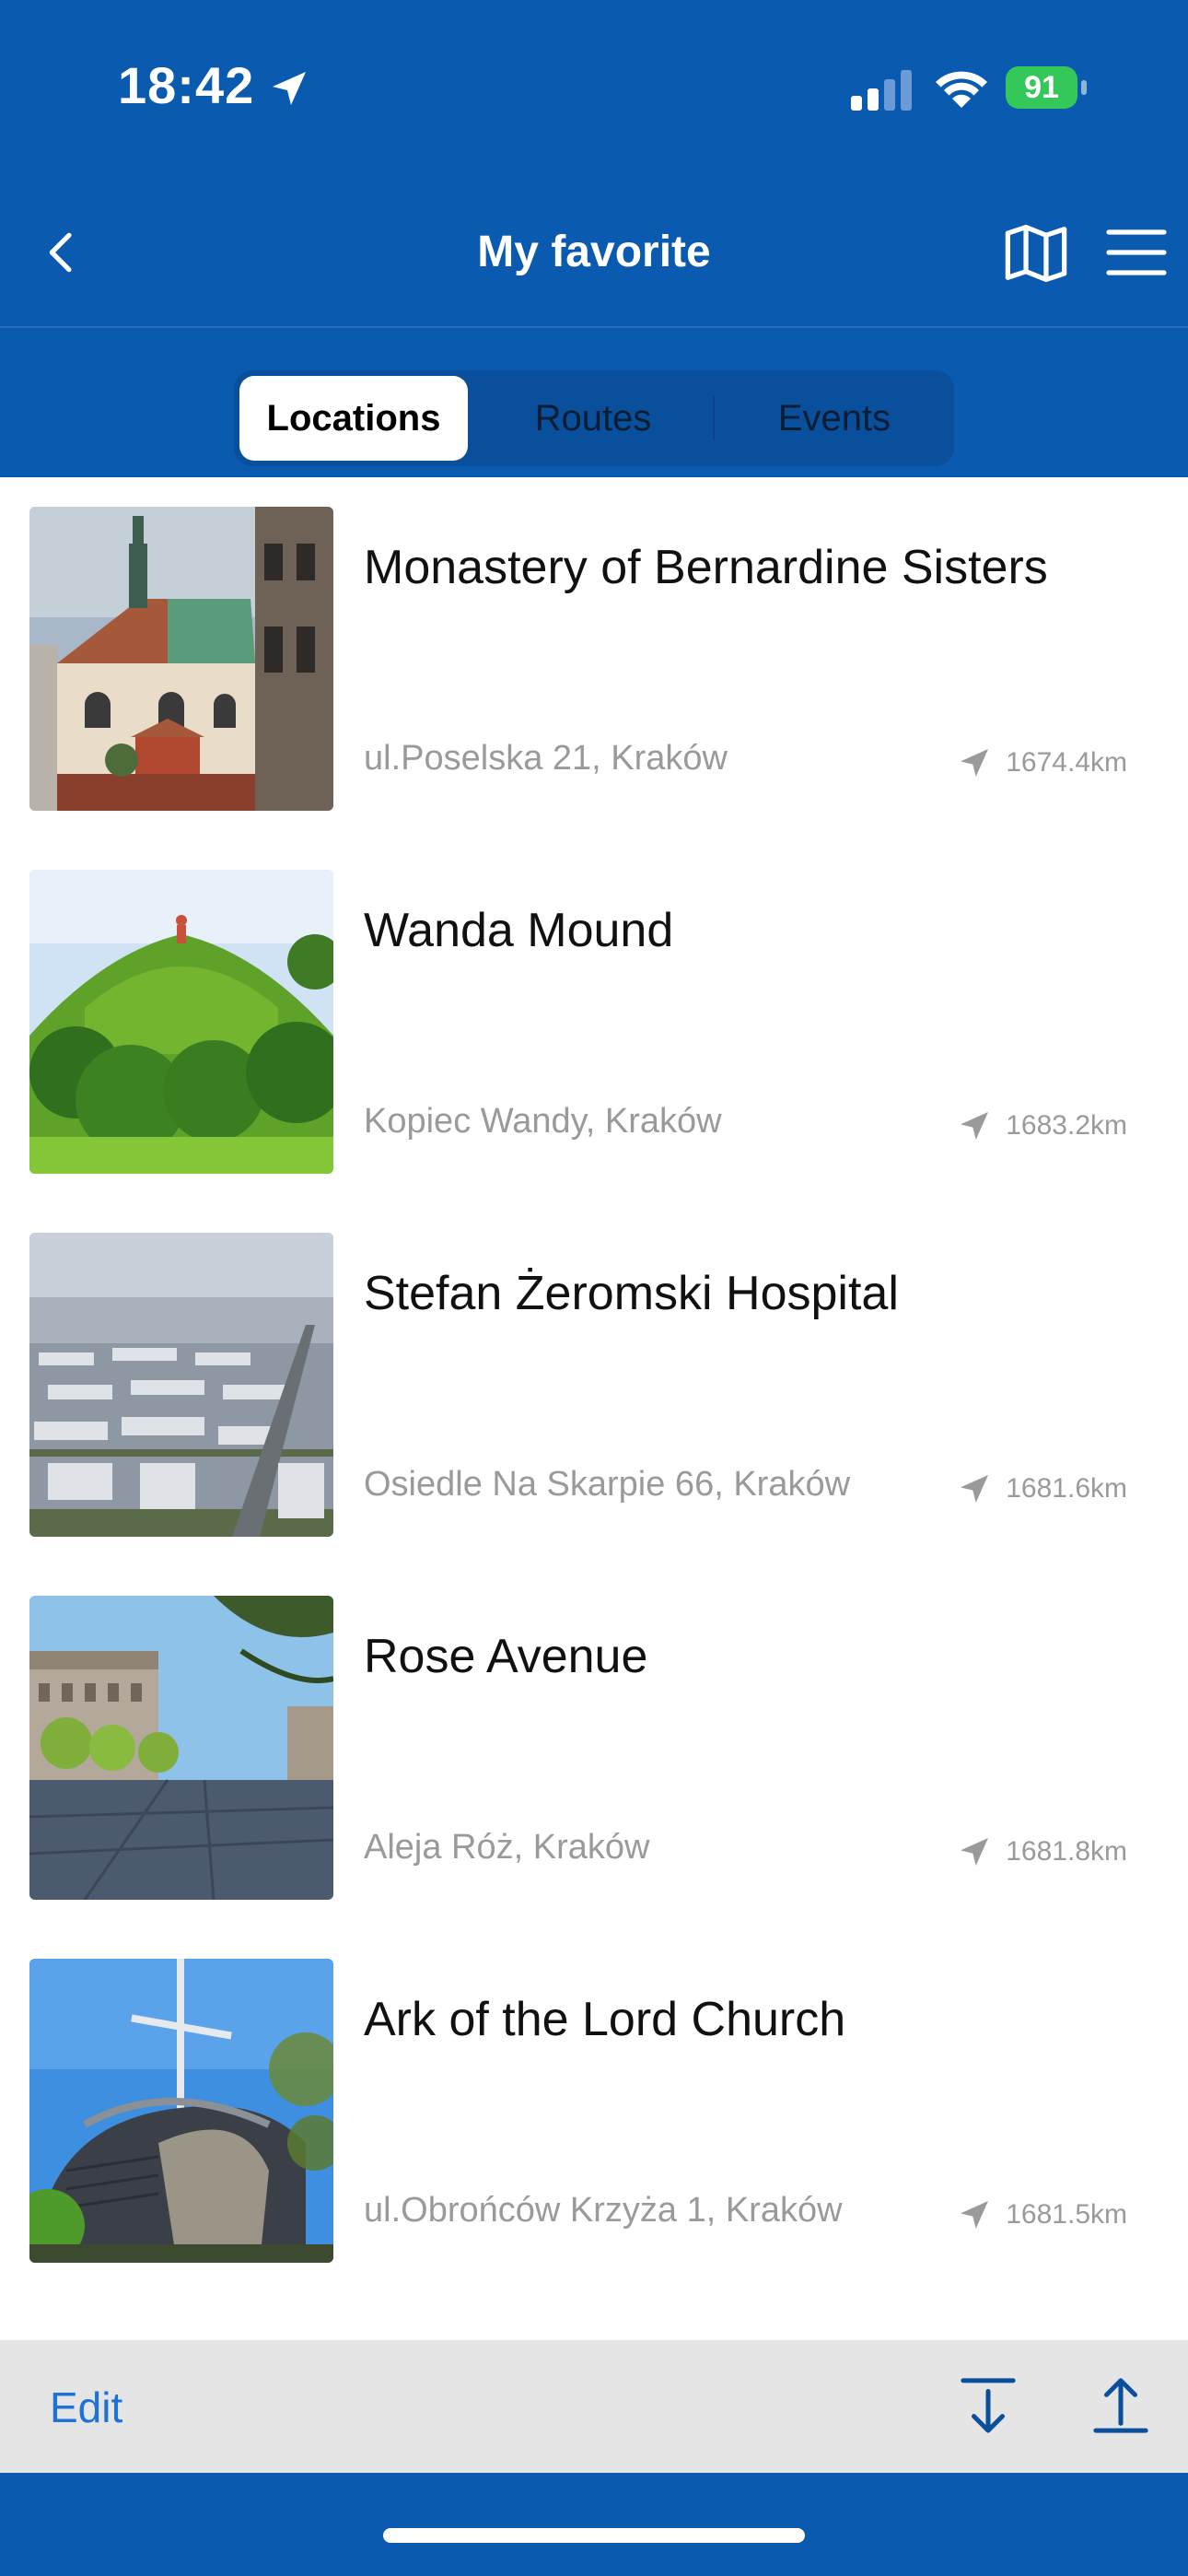 This screenshot has width=1188, height=2576. I want to click on tab-events: Events, so click(835, 418).